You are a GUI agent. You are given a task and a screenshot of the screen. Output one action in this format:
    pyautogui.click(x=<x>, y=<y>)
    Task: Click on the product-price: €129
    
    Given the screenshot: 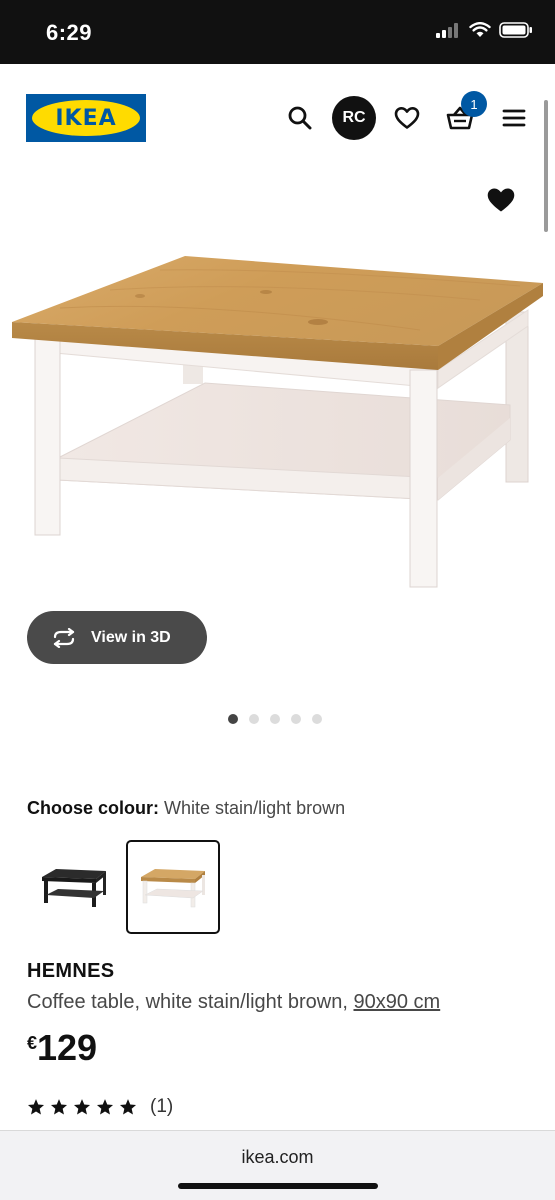 What is the action you would take?
    pyautogui.click(x=62, y=1048)
    